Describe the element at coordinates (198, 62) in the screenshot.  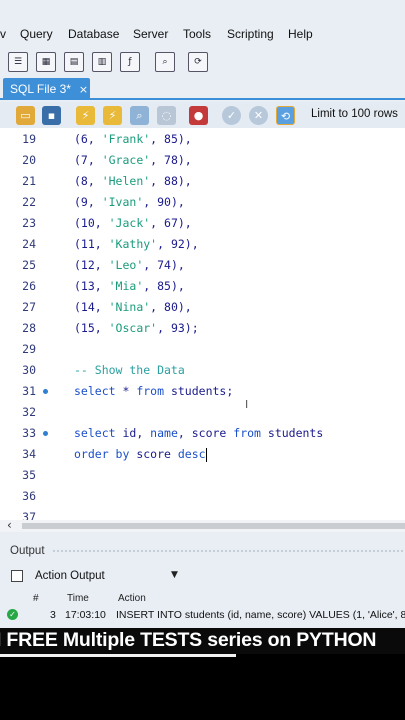
I see `reconnect-icon: ⟳` at that location.